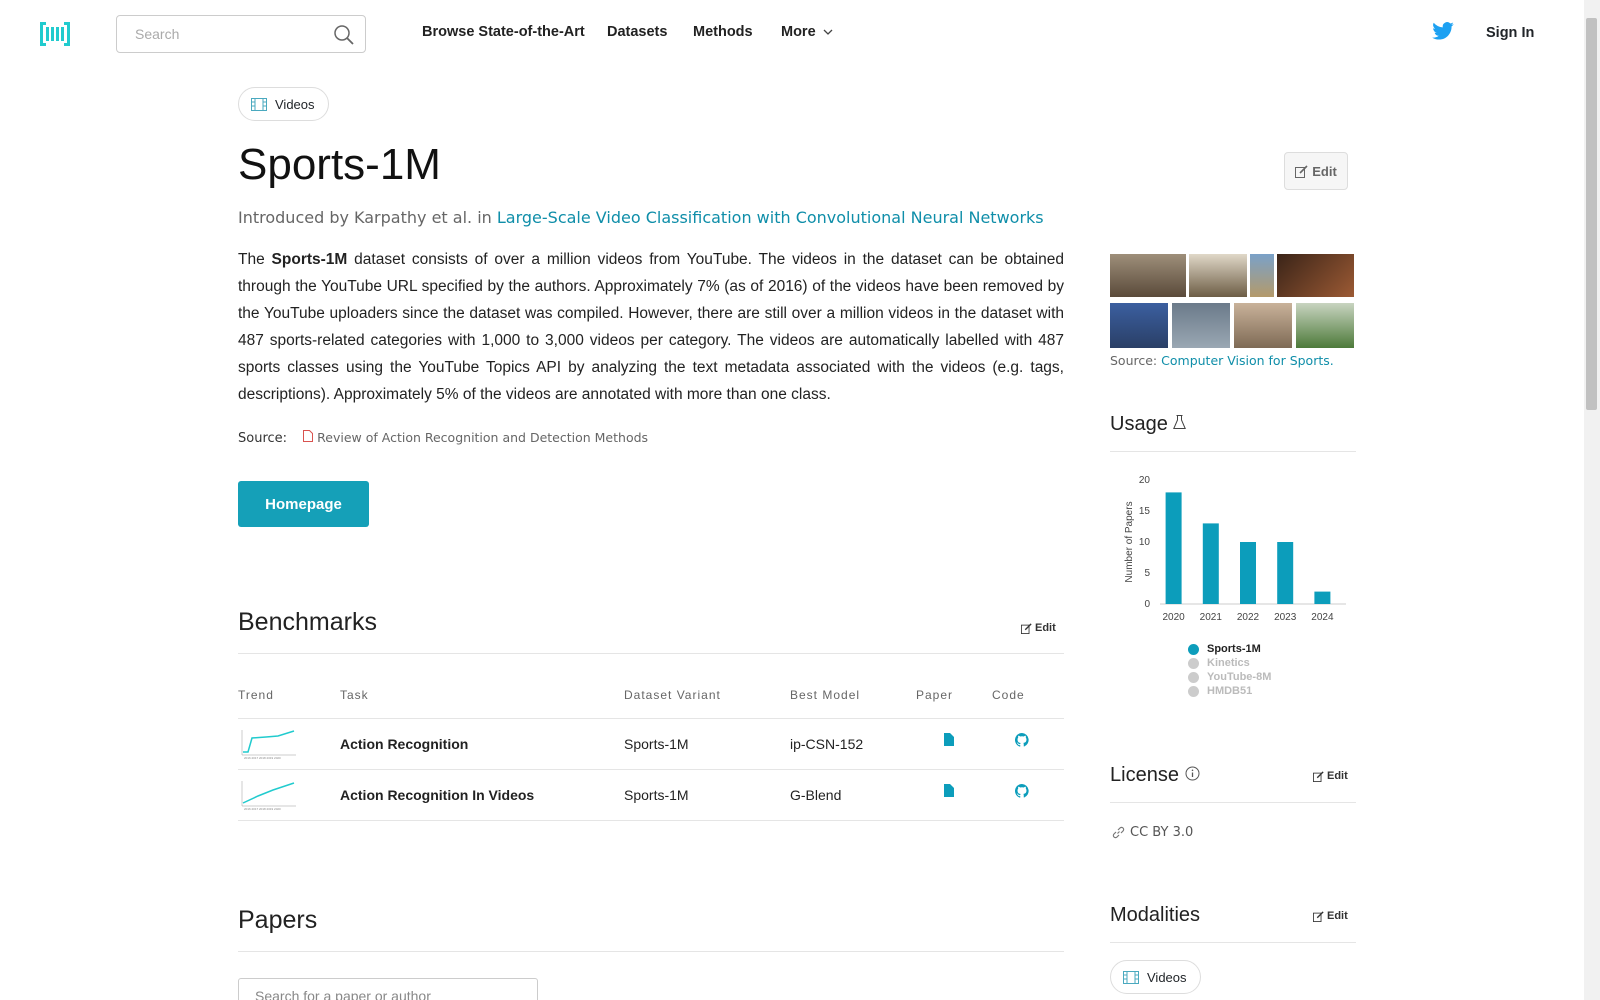  Describe the element at coordinates (723, 32) in the screenshot. I see `nav-methods: Methods` at that location.